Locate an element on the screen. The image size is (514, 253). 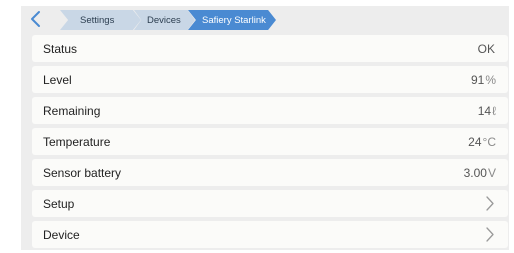
sensor-battery-value: 3.00V is located at coordinates (479, 173).